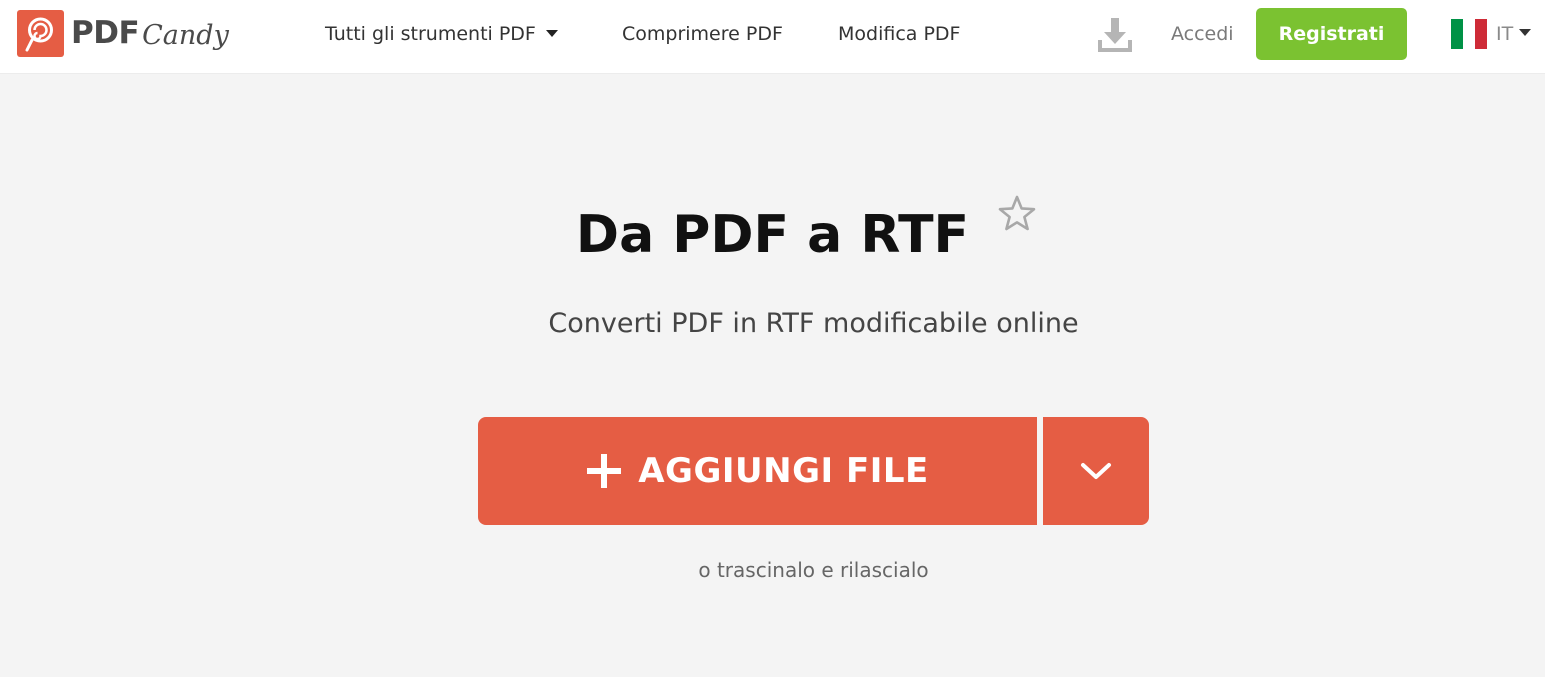  I want to click on nav-edit-pdf: Modifica PDF, so click(899, 34).